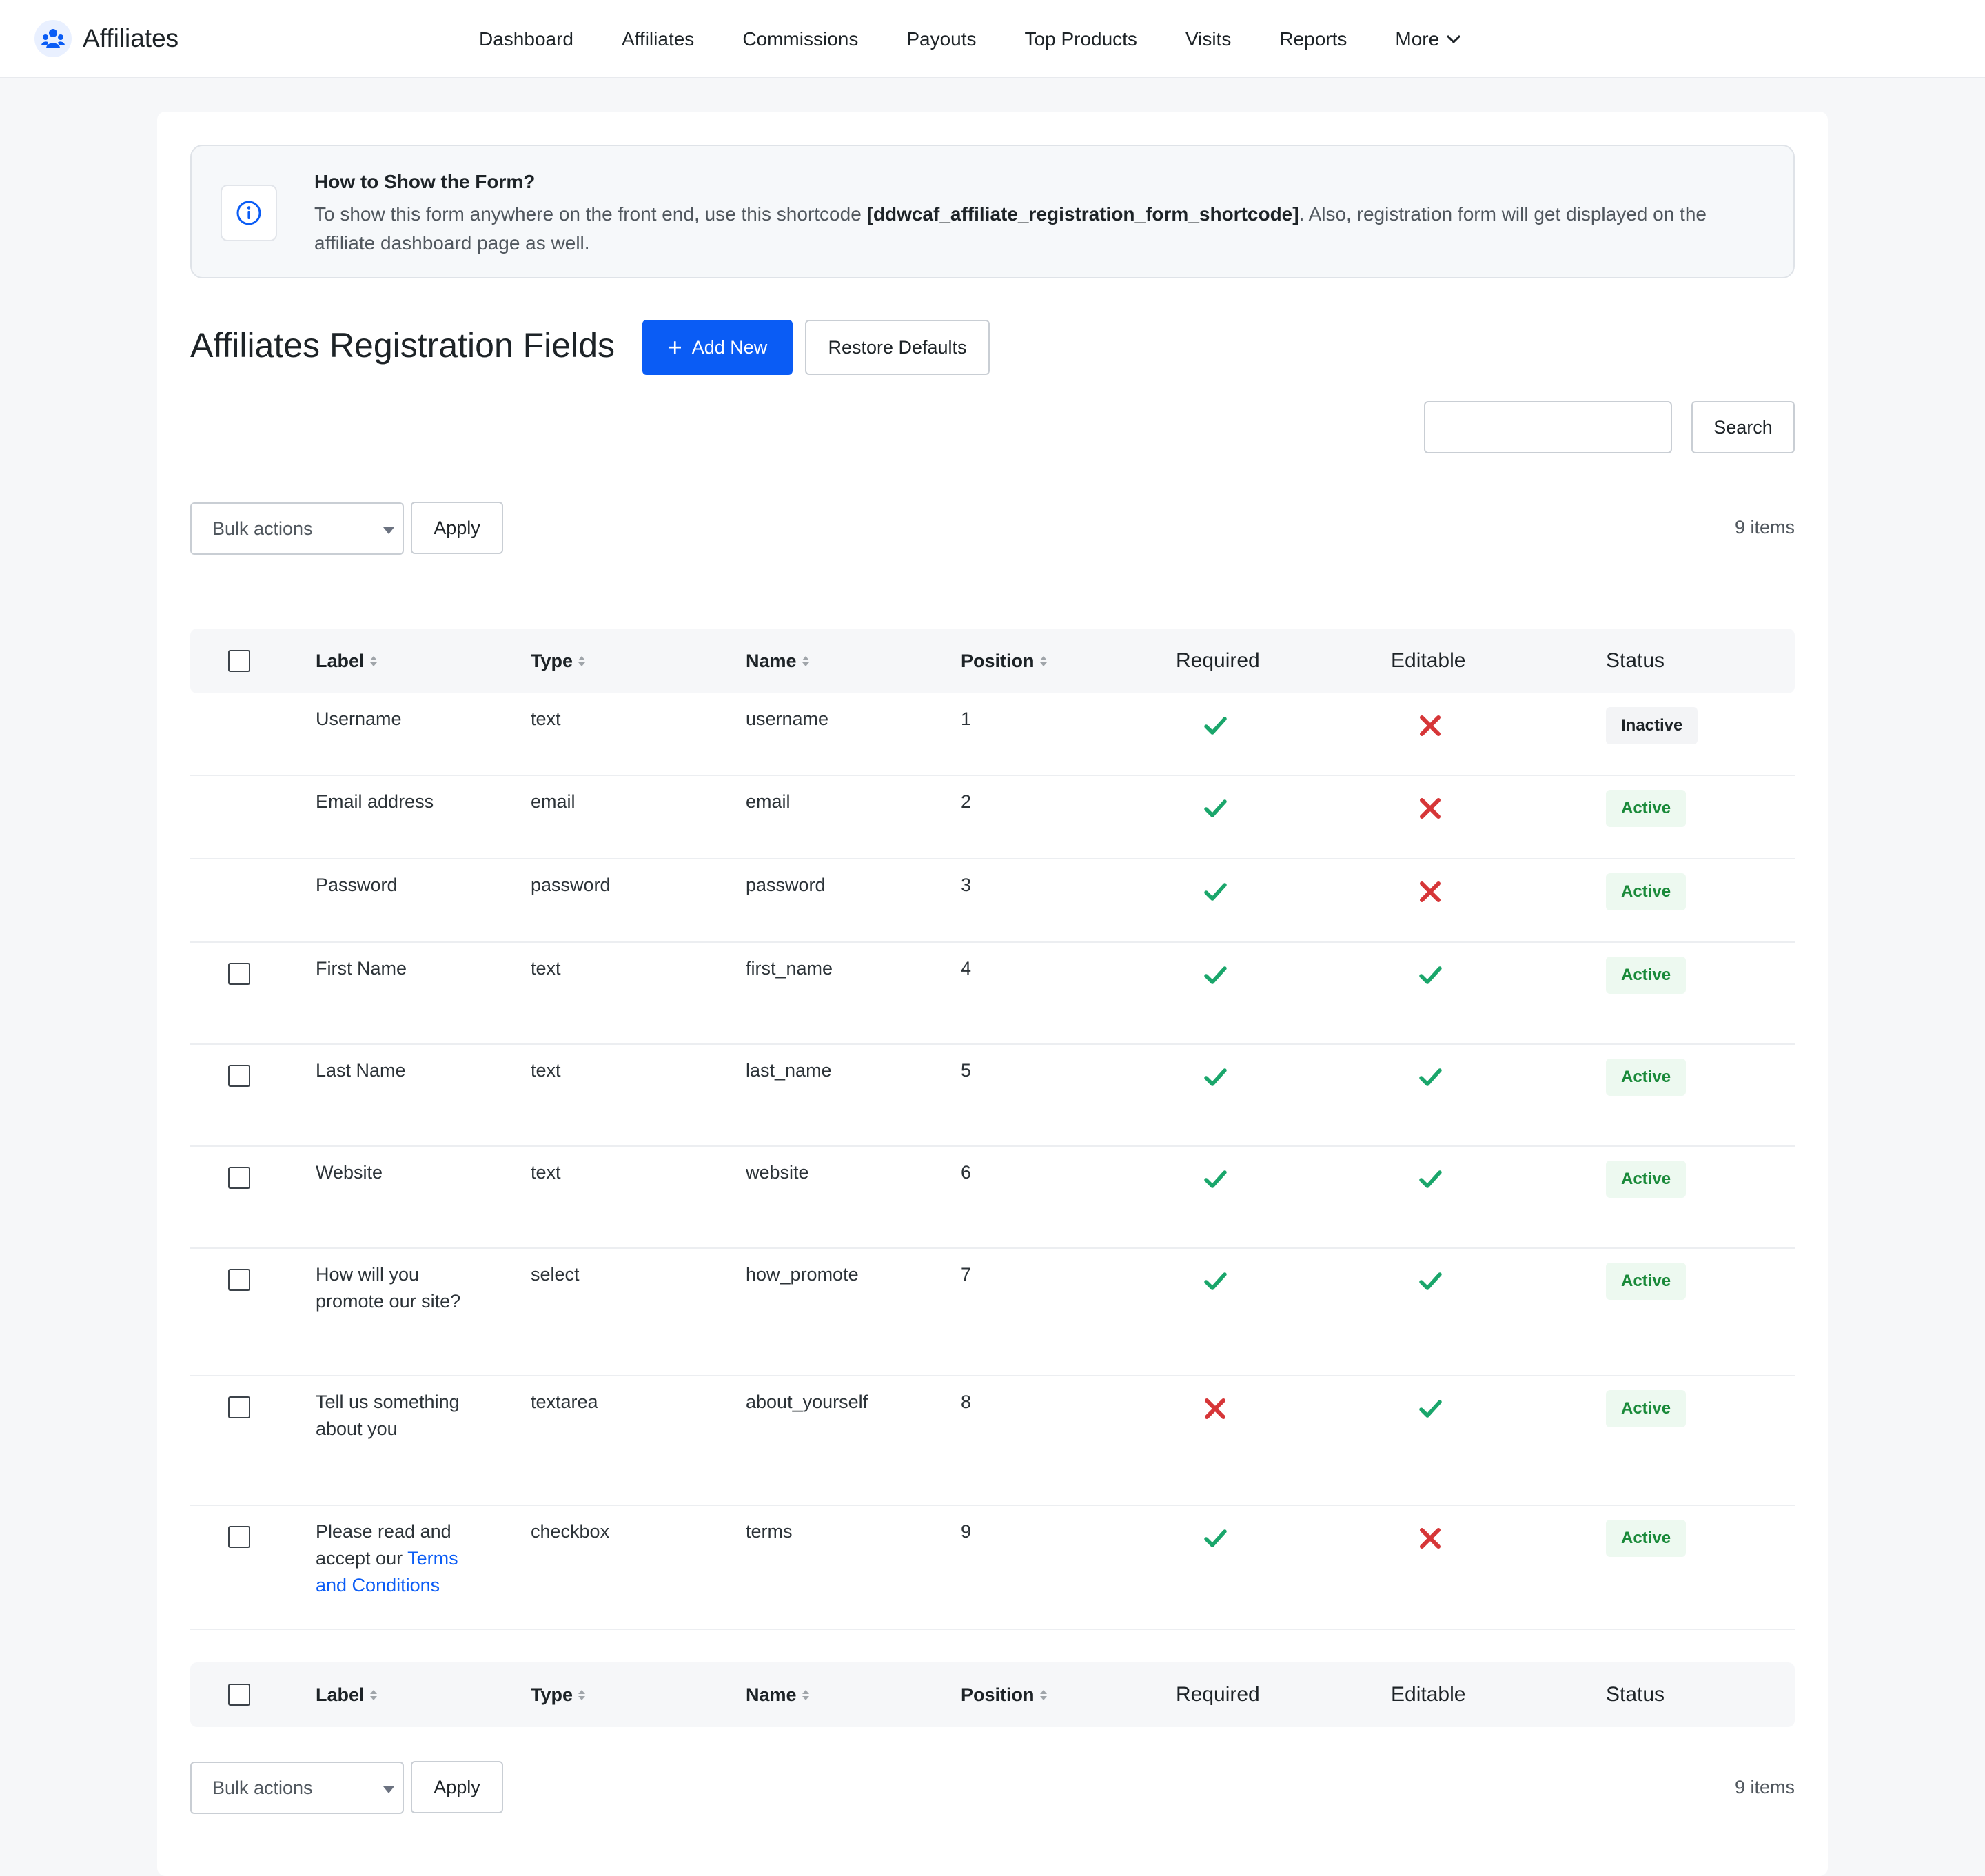 The width and height of the screenshot is (1985, 1876). I want to click on column-type: Type, so click(558, 661).